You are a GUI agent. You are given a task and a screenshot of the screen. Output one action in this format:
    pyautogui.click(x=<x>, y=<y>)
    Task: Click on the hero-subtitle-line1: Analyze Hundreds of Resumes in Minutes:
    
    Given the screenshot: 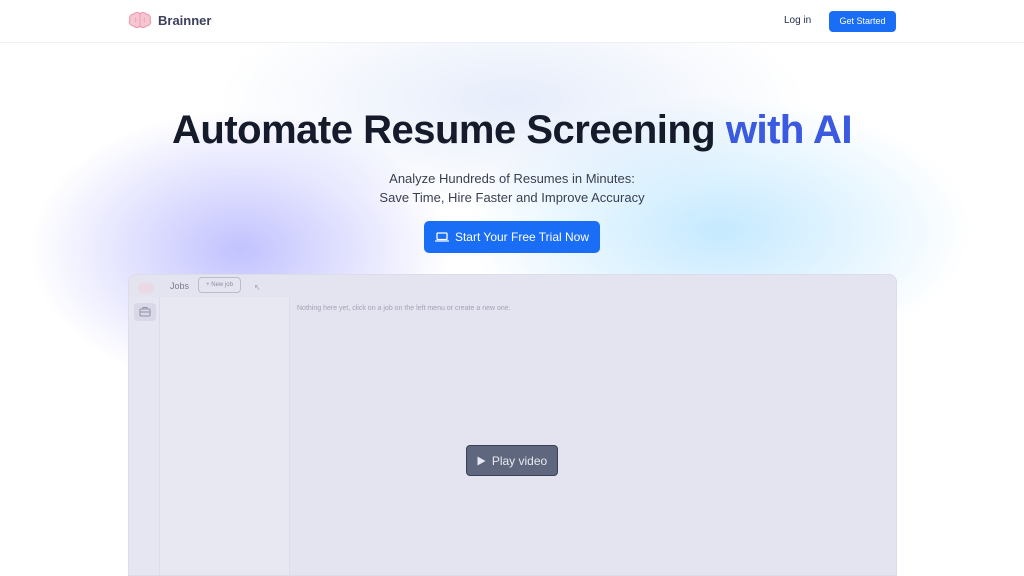 What is the action you would take?
    pyautogui.click(x=512, y=178)
    